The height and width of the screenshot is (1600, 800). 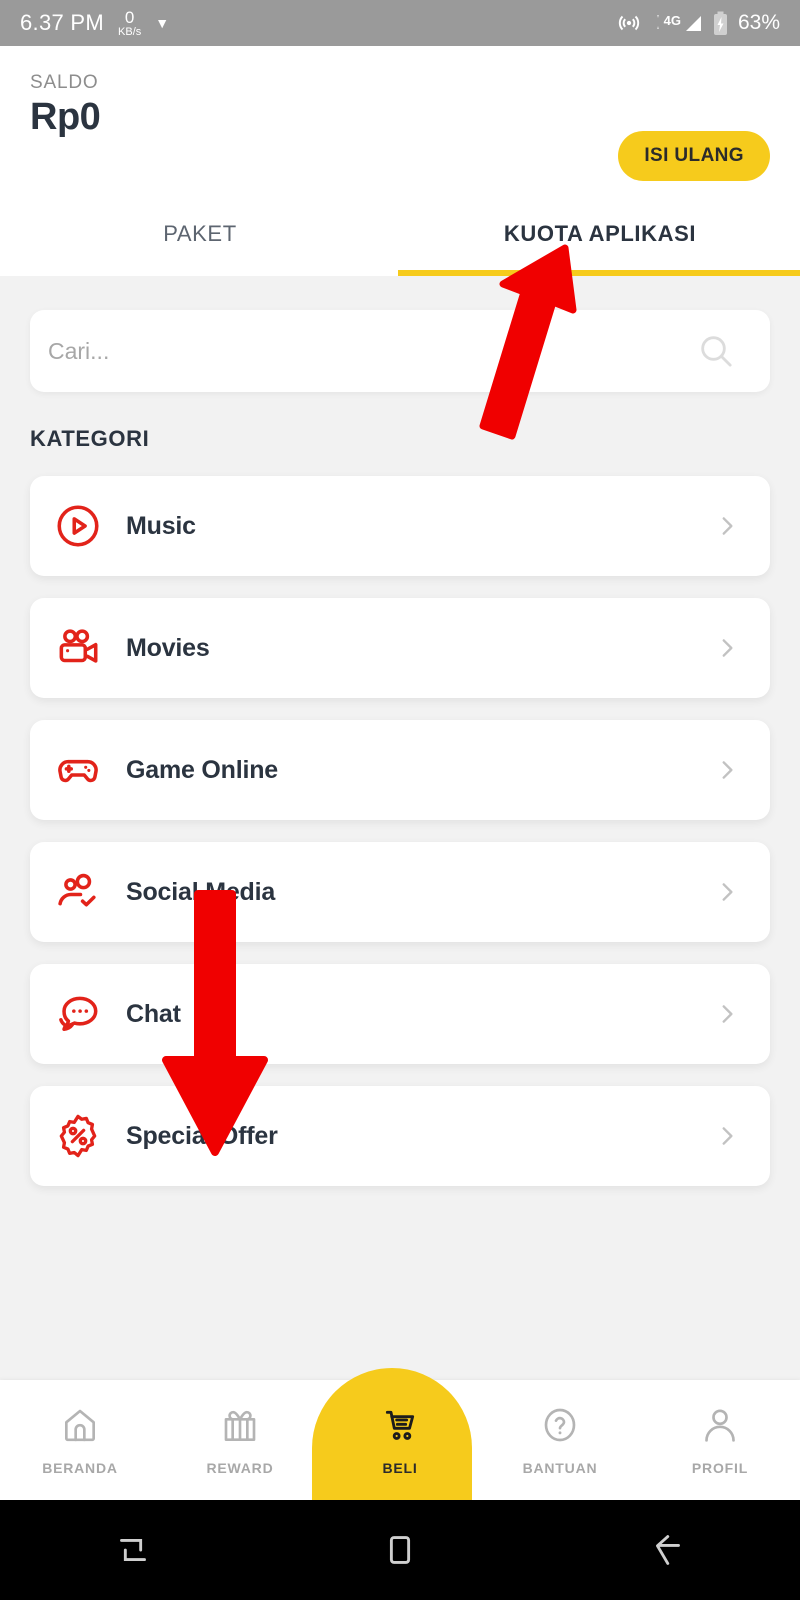 What do you see at coordinates (400, 1014) in the screenshot?
I see `category-row-chat: Chat` at bounding box center [400, 1014].